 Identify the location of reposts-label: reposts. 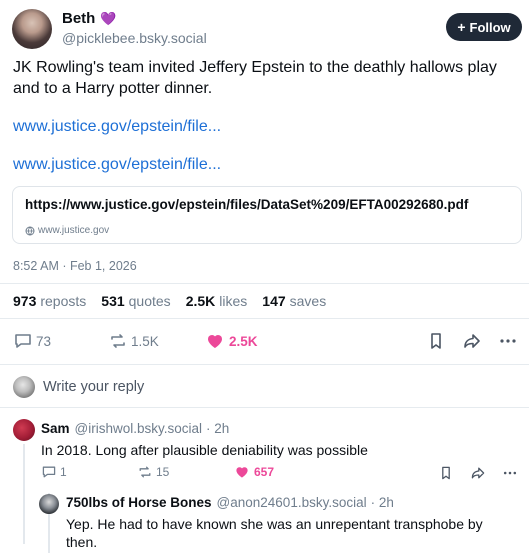
(63, 301).